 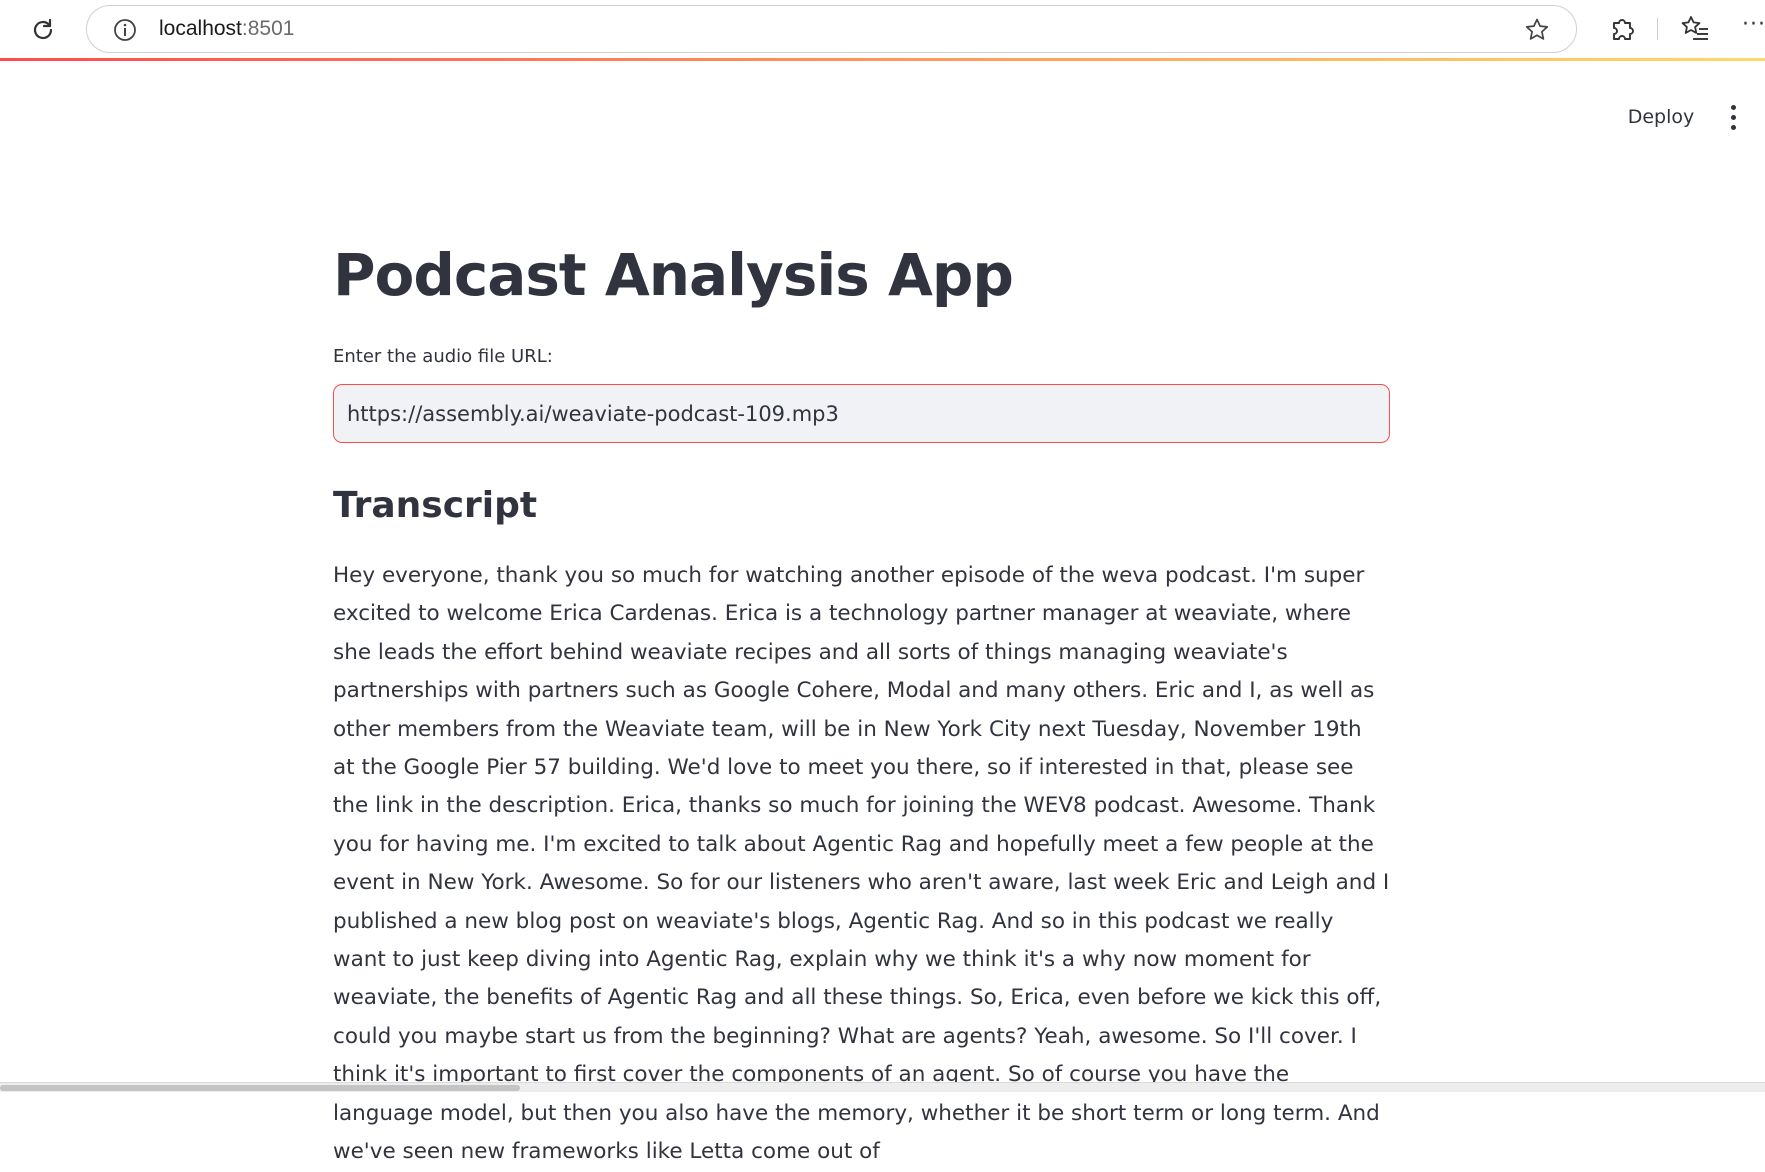 What do you see at coordinates (43, 30) in the screenshot?
I see `reload-icon` at bounding box center [43, 30].